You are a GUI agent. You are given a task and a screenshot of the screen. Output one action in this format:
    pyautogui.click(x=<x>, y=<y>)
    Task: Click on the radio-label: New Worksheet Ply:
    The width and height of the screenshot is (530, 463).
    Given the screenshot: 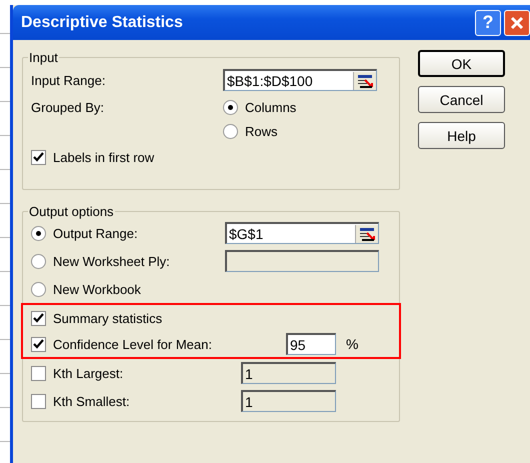 What is the action you would take?
    pyautogui.click(x=112, y=261)
    